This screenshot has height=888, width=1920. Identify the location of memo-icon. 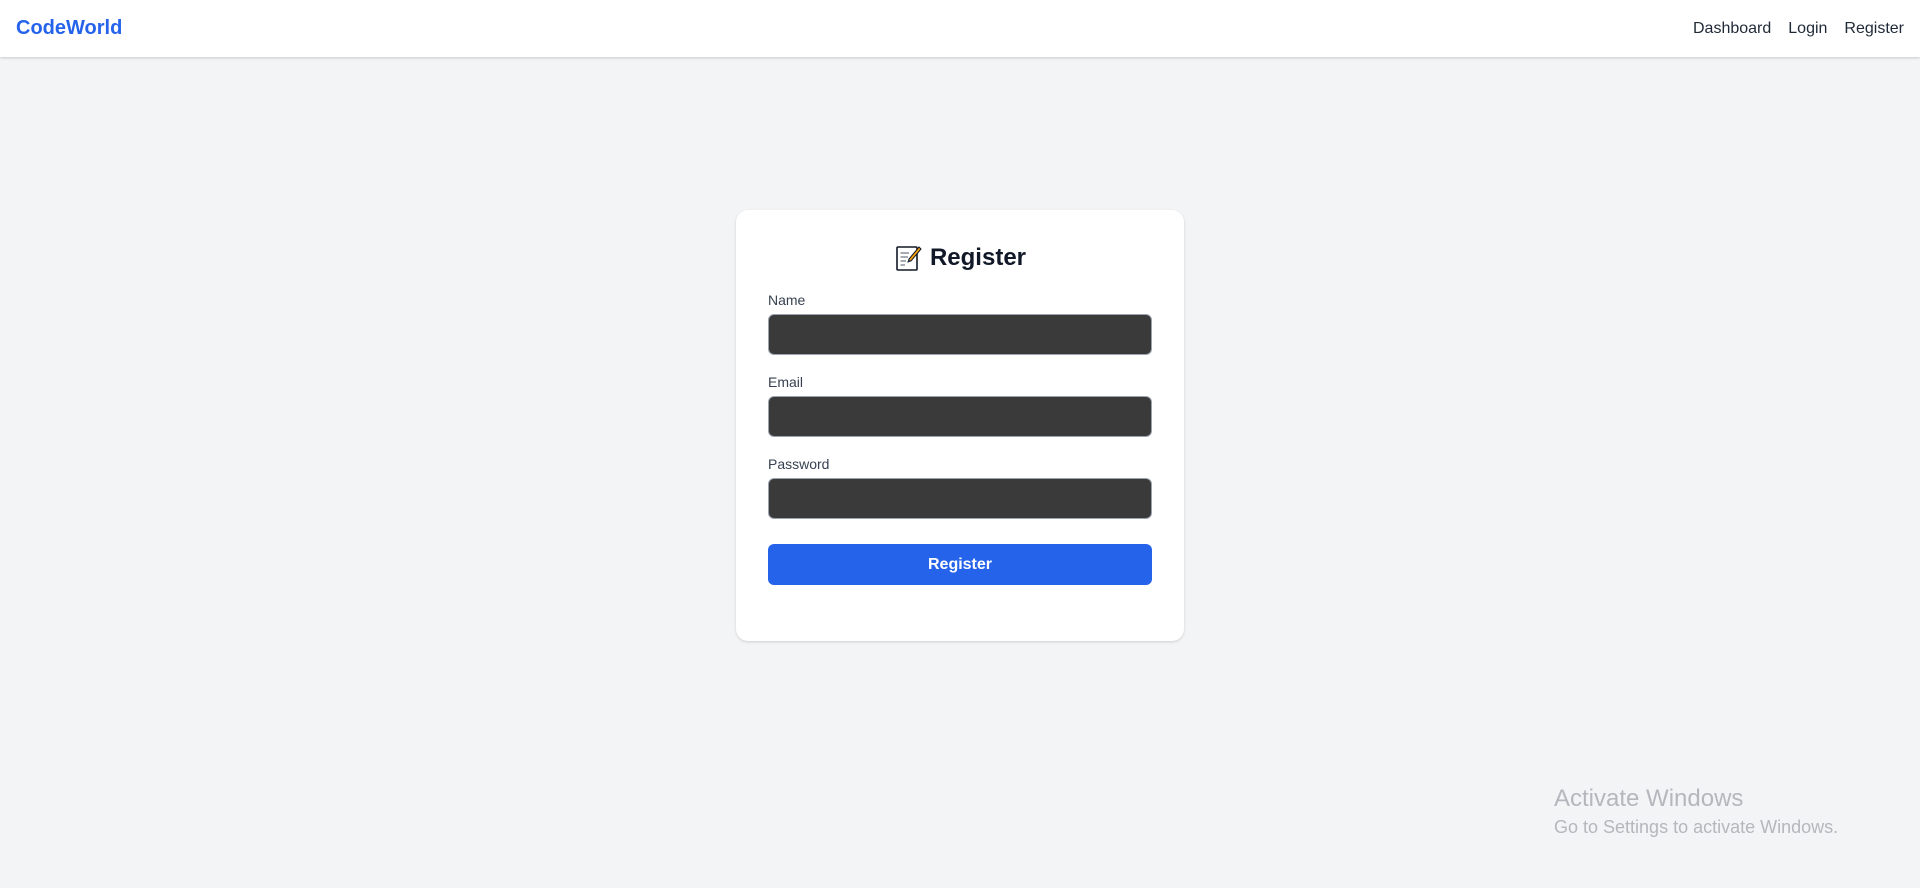
(908, 258).